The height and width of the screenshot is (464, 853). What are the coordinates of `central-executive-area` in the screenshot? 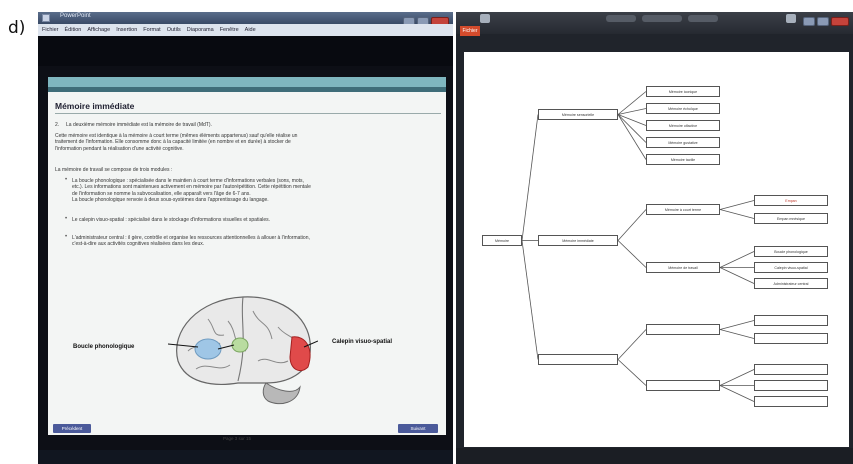 It's located at (240, 345).